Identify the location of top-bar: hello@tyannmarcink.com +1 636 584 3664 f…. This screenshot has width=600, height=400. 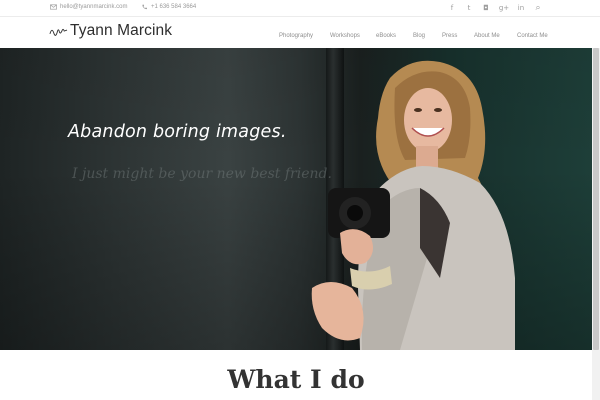
(300, 8).